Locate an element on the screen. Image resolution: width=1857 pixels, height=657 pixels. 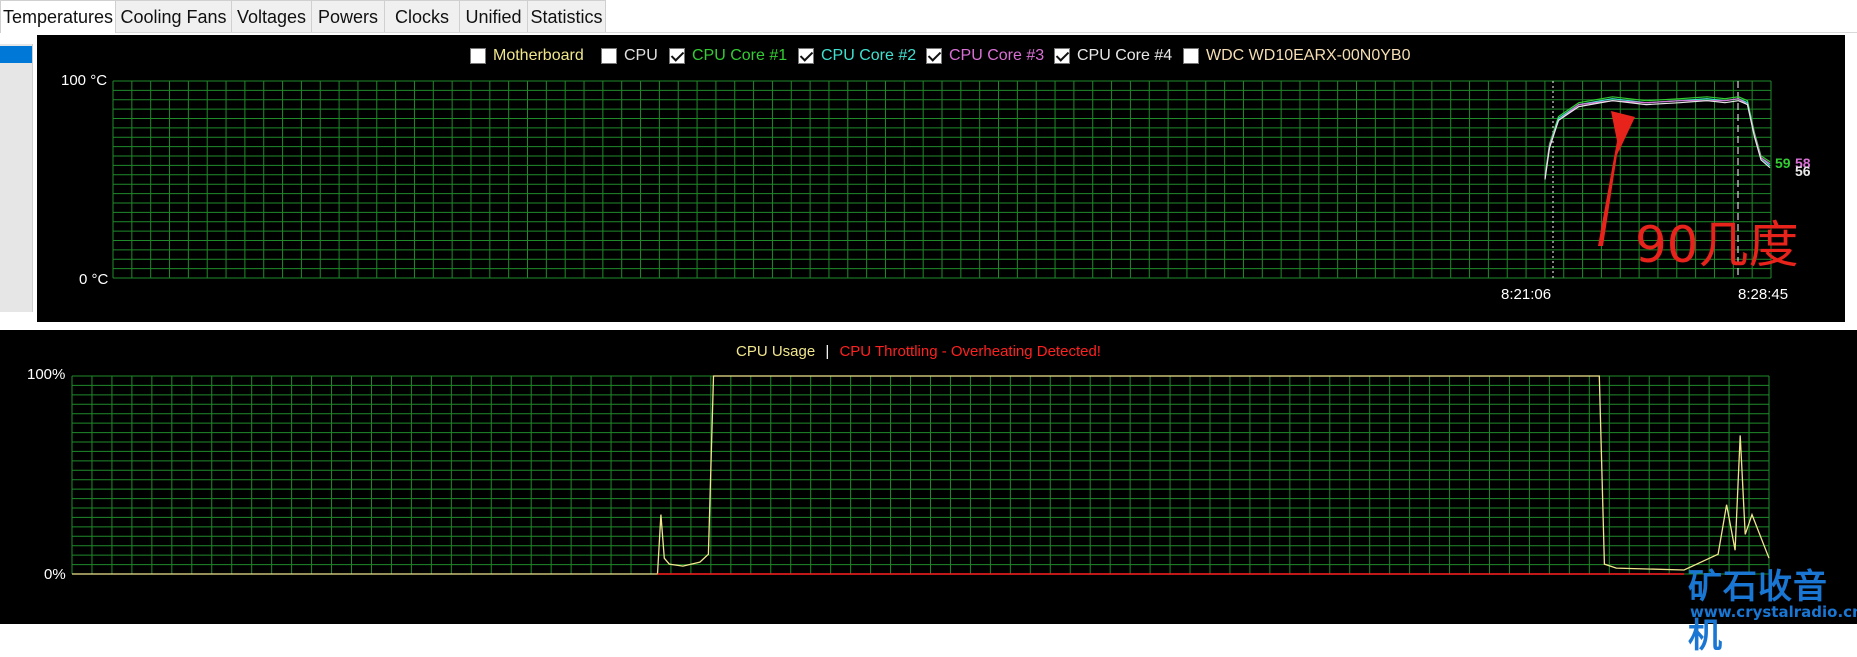
sensor-list-scroll is located at coordinates (16, 178).